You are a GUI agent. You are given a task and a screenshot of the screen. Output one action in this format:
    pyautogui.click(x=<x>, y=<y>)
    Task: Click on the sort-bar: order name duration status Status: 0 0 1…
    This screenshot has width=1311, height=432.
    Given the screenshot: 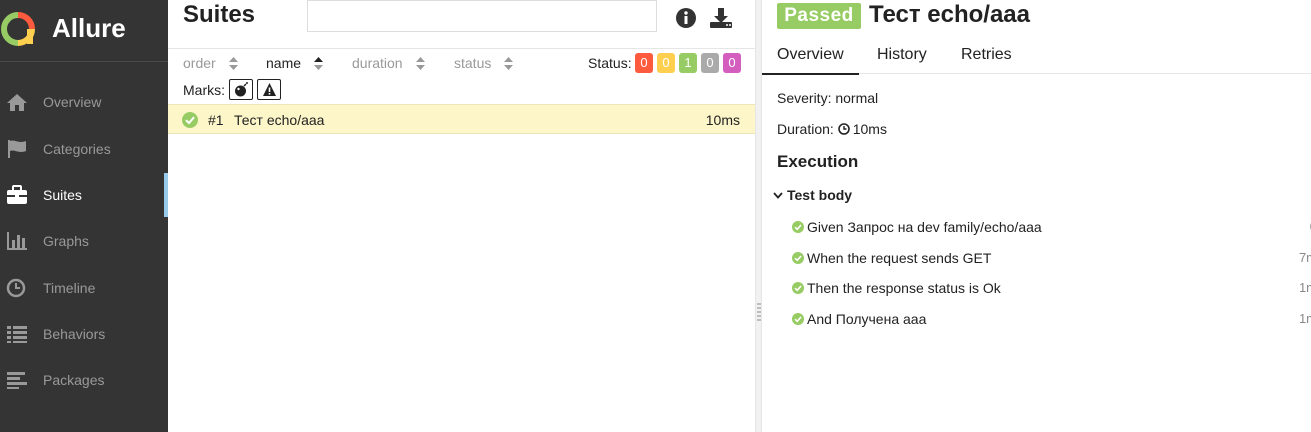 What is the action you would take?
    pyautogui.click(x=461, y=62)
    